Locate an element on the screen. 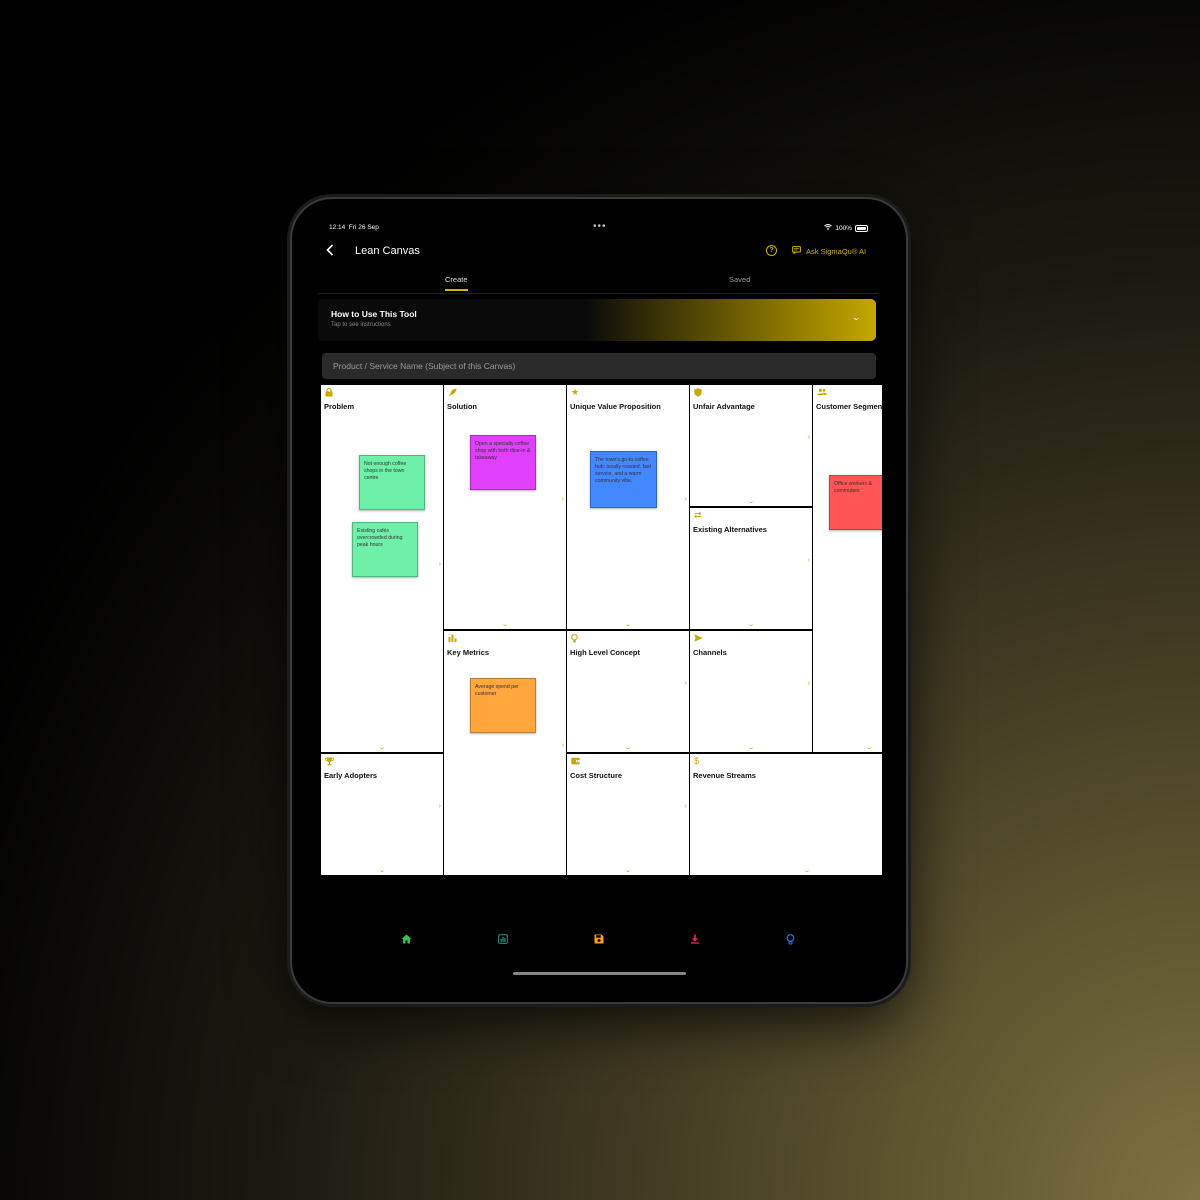 This screenshot has width=1200, height=1200. existing-alternatives-cell: ⇄ Existing Alternatives › ⌄ is located at coordinates (751, 568).